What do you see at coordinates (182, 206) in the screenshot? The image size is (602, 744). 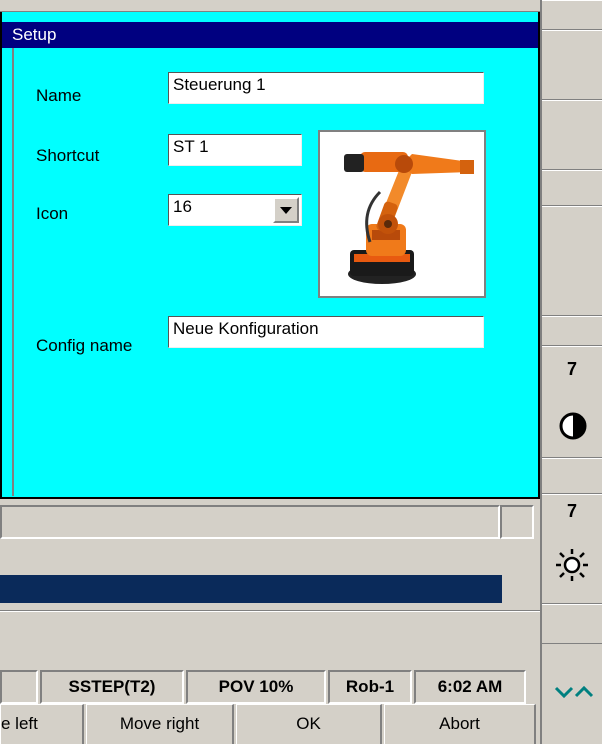 I see `icon-select-value: 16` at bounding box center [182, 206].